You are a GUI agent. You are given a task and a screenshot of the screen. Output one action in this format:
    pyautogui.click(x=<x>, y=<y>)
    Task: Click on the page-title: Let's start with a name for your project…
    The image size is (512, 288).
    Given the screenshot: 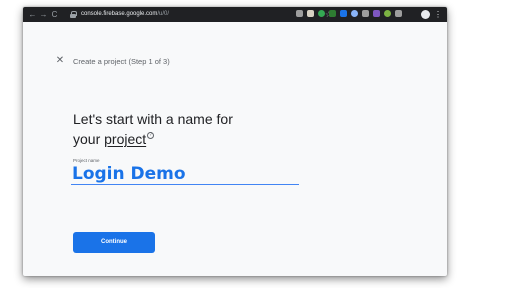 What is the action you would take?
    pyautogui.click(x=183, y=129)
    